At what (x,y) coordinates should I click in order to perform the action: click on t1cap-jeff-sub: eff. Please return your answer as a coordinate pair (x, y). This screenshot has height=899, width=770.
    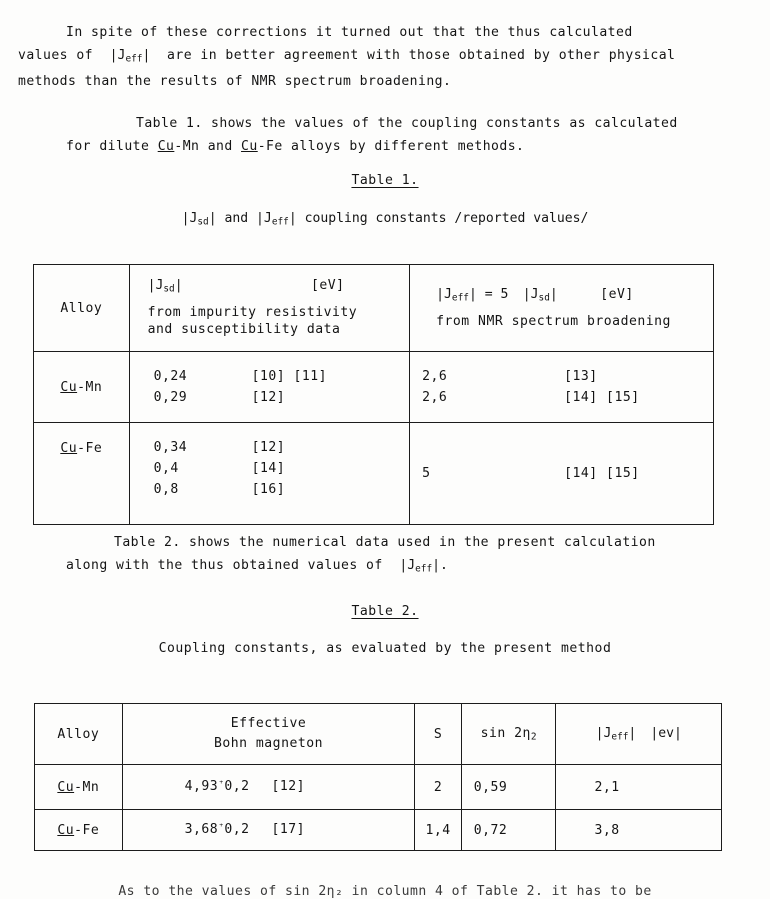
    Looking at the image, I should click on (280, 222).